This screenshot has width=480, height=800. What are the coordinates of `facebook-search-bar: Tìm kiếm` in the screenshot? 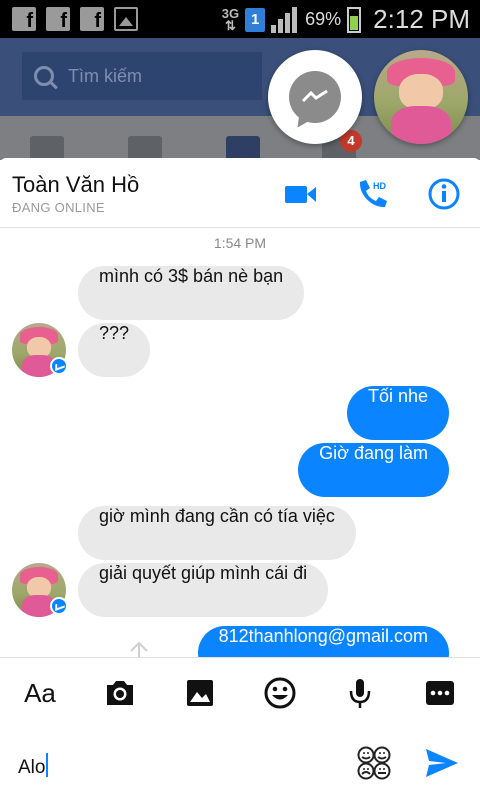 It's located at (142, 76).